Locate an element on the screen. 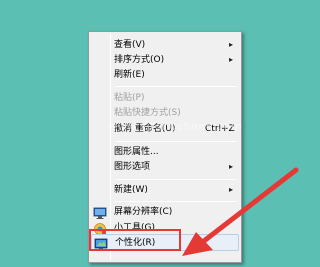 The image size is (320, 267). annotation-arrow-icon is located at coordinates (240, 211).